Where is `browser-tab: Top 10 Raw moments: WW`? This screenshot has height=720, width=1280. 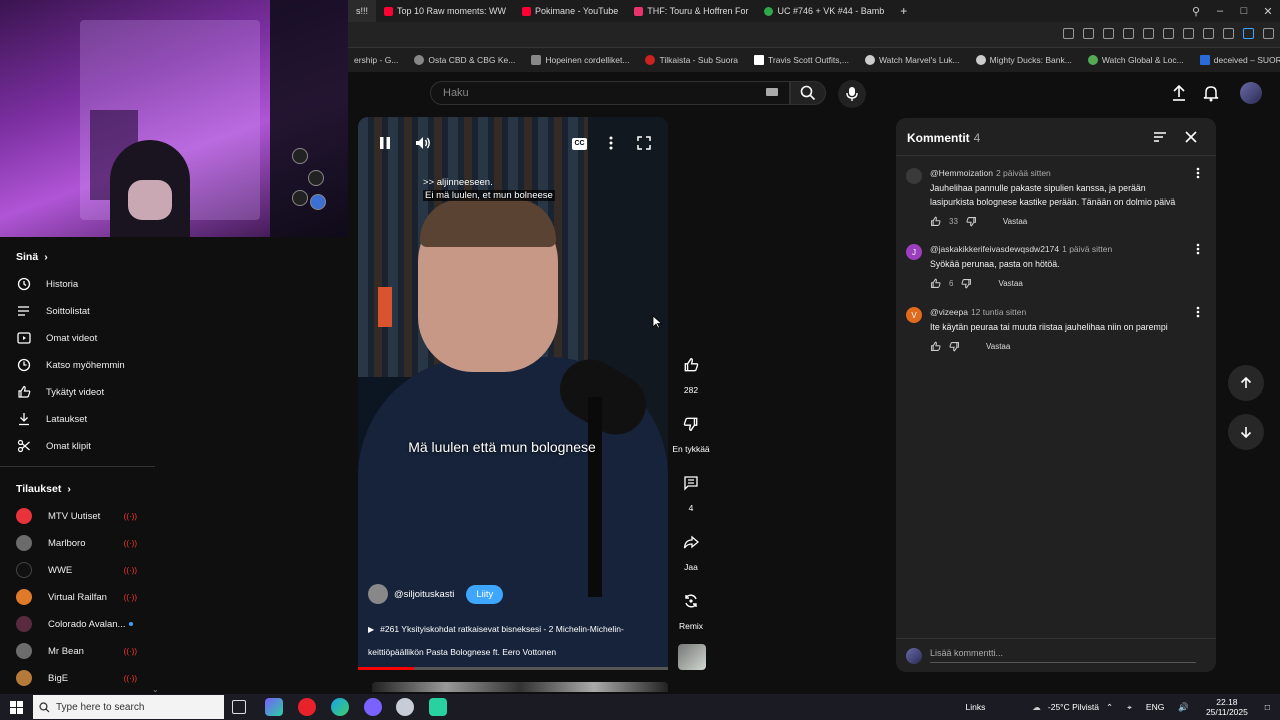
browser-tab: Top 10 Raw moments: WW is located at coordinates (445, 11).